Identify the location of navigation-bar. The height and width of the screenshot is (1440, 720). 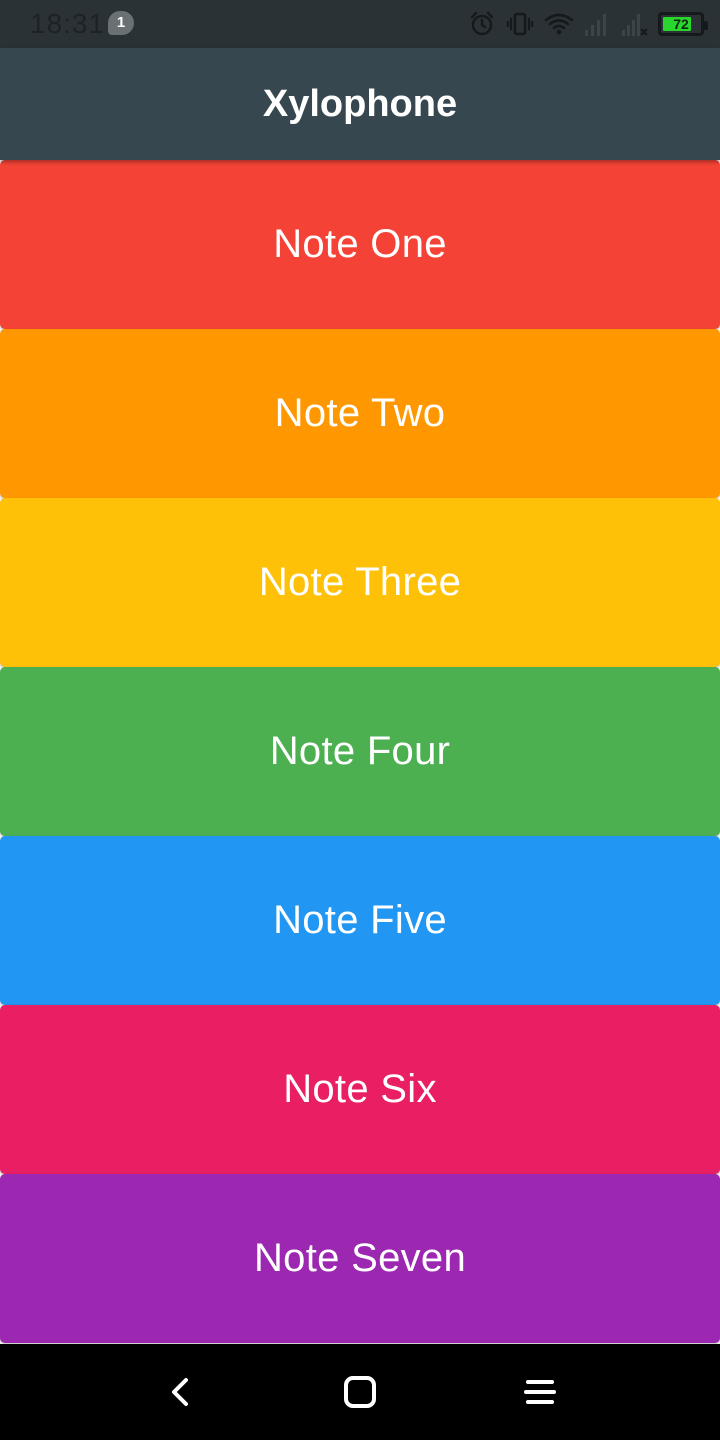
(360, 1392).